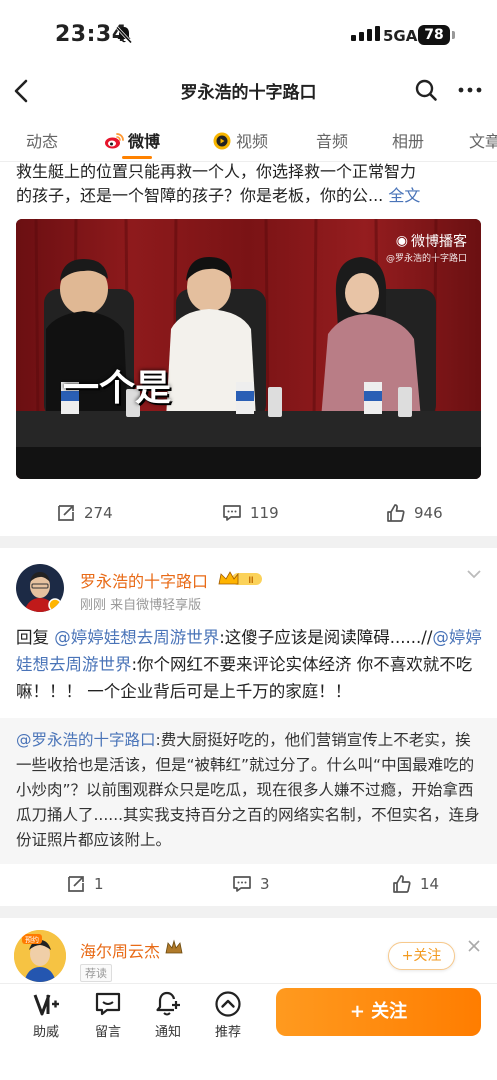  What do you see at coordinates (426, 248) in the screenshot?
I see `video-watermark: ◉ 微博播客 @罗永浩的十字路口` at bounding box center [426, 248].